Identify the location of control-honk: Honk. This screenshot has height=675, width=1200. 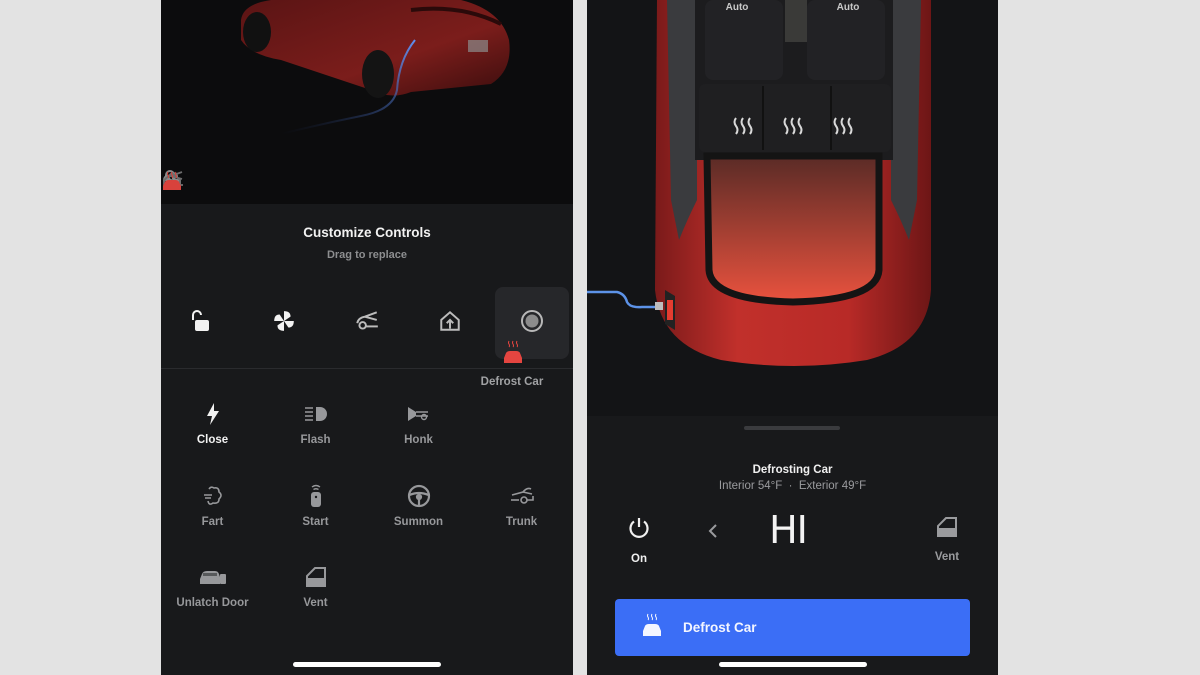
(418, 430).